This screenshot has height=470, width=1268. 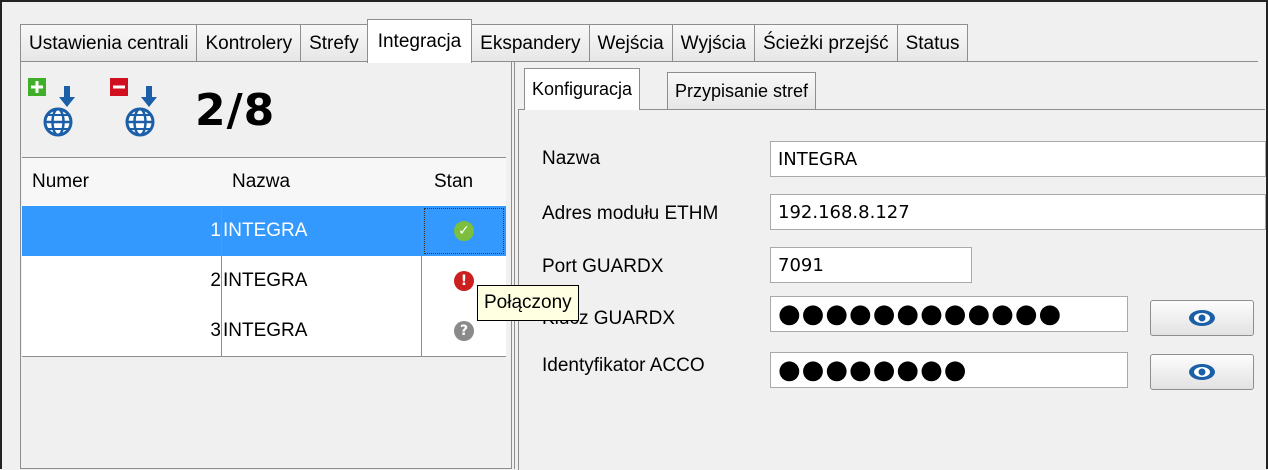 I want to click on tab-kontrolery: Kontrolery, so click(x=249, y=43).